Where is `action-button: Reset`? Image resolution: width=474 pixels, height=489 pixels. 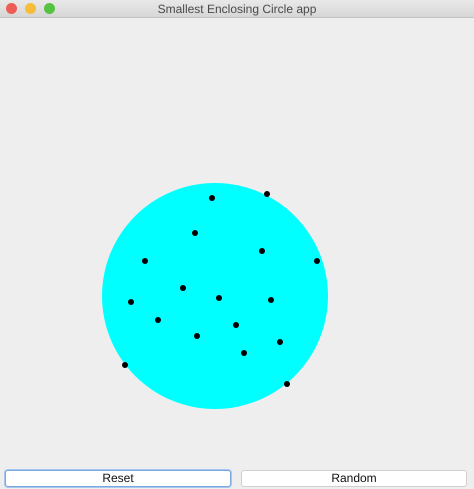
action-button: Reset is located at coordinates (118, 478).